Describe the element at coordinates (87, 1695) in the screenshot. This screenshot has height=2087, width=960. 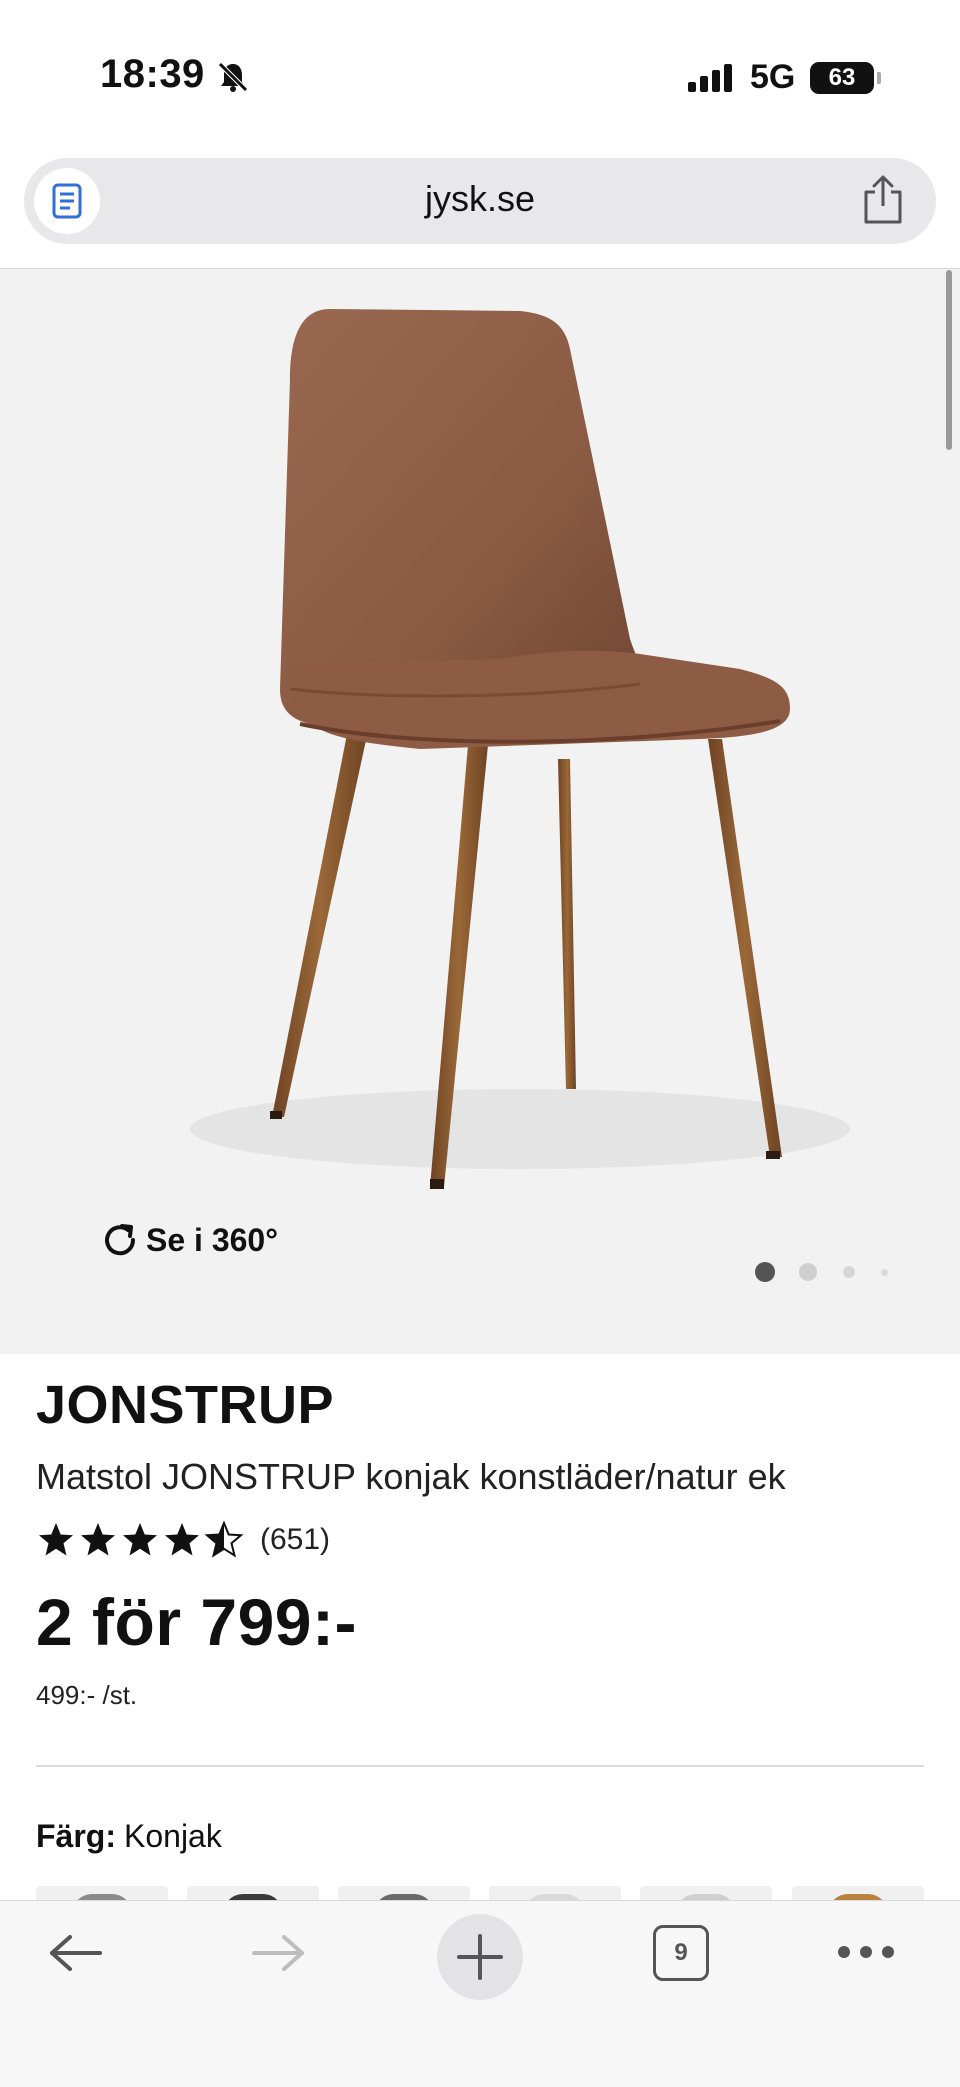
I see `unit-price: 499:- /st.` at that location.